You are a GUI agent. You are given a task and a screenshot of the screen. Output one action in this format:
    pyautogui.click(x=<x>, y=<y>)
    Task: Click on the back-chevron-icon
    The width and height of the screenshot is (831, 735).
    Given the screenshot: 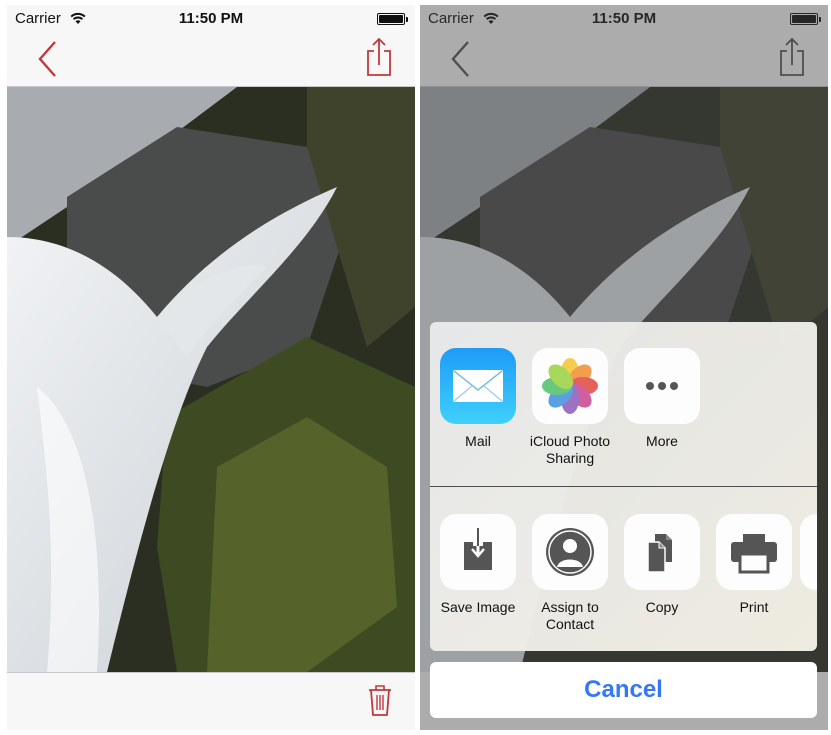 What is the action you would take?
    pyautogui.click(x=47, y=59)
    